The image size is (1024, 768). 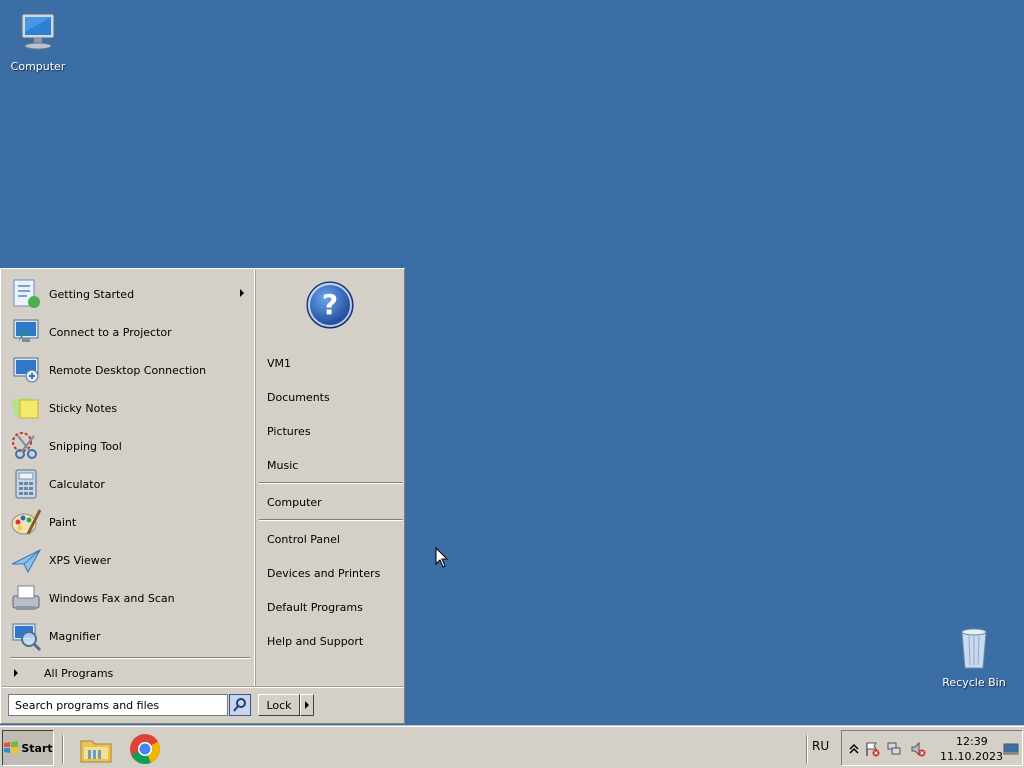 I want to click on xps-viewer-icon, so click(x=26, y=561).